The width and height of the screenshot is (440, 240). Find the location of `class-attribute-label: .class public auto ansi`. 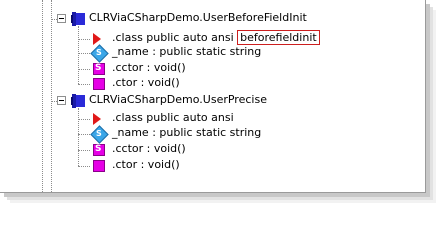

class-attribute-label: .class public auto ansi is located at coordinates (173, 117).